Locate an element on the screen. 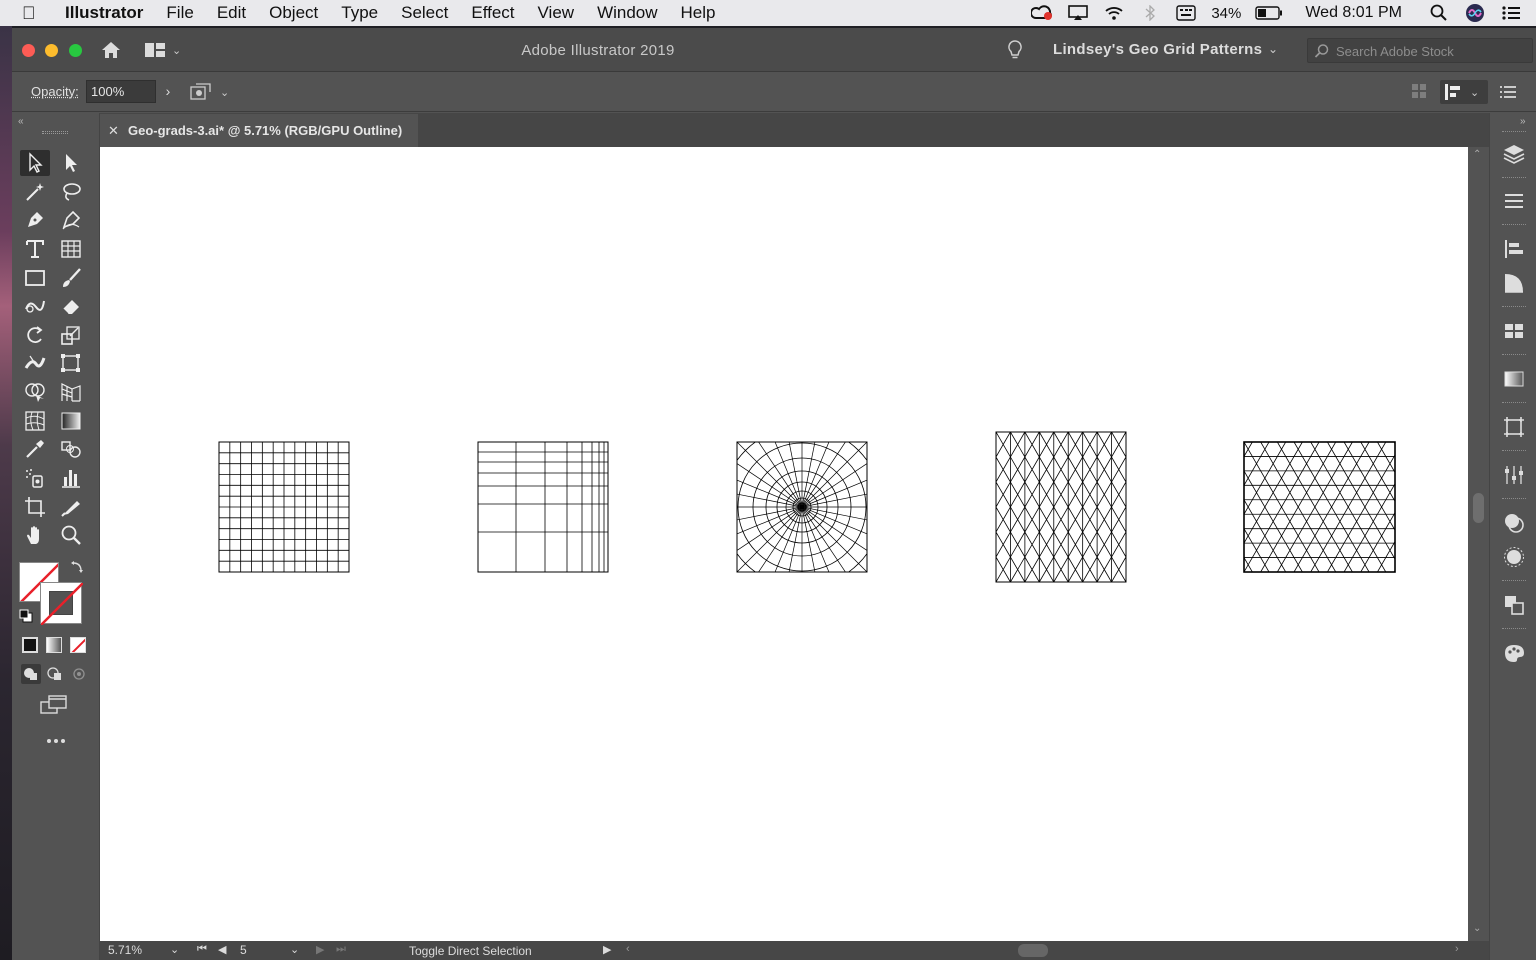 Image resolution: width=1536 pixels, height=960 pixels. keyboard-viewer-icon is located at coordinates (1186, 13).